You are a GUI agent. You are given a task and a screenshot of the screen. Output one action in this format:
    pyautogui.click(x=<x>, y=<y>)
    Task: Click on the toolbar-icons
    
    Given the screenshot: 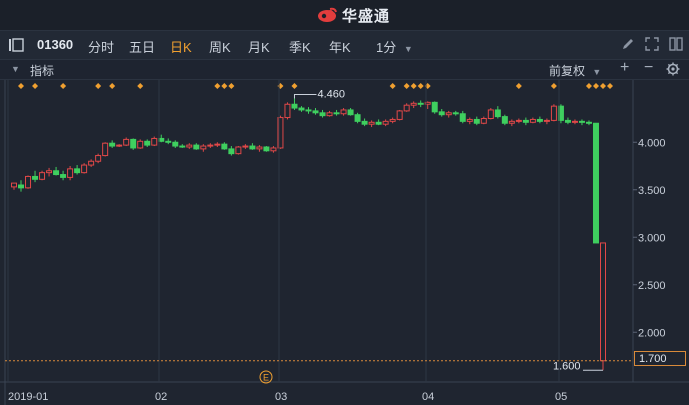 What is the action you would take?
    pyautogui.click(x=652, y=46)
    